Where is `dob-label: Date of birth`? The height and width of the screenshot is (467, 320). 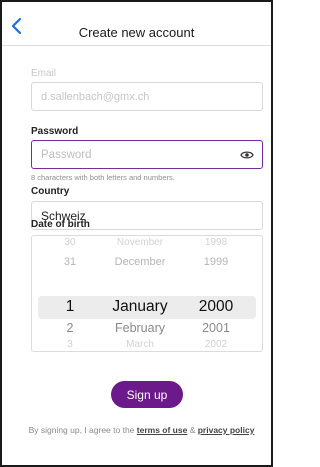 dob-label: Date of birth is located at coordinates (60, 224).